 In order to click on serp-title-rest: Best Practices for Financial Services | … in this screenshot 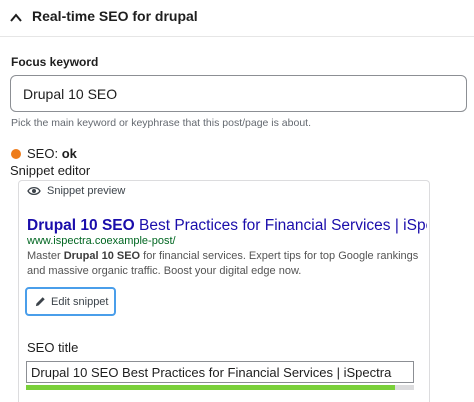, I will do `click(282, 225)`.